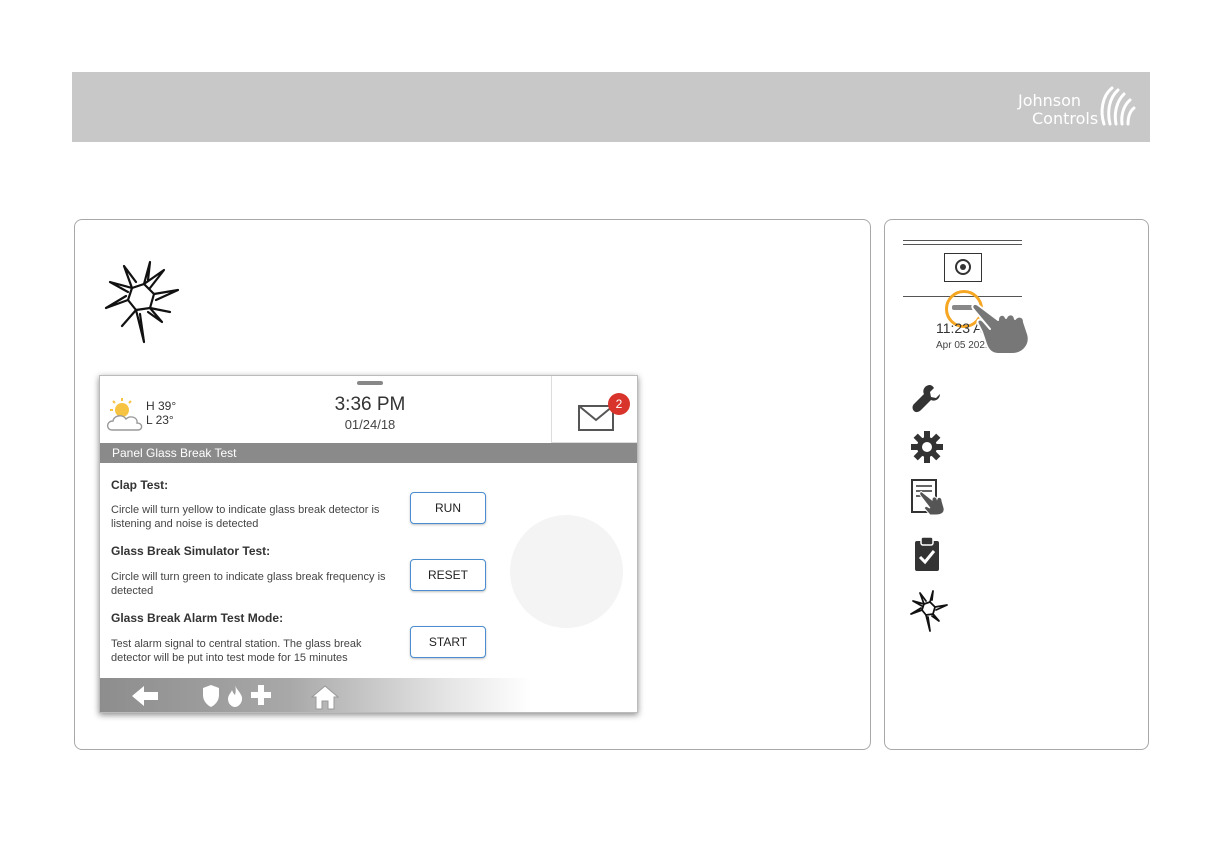 This screenshot has width=1224, height=864. Describe the element at coordinates (963, 267) in the screenshot. I see `camera-button` at that location.